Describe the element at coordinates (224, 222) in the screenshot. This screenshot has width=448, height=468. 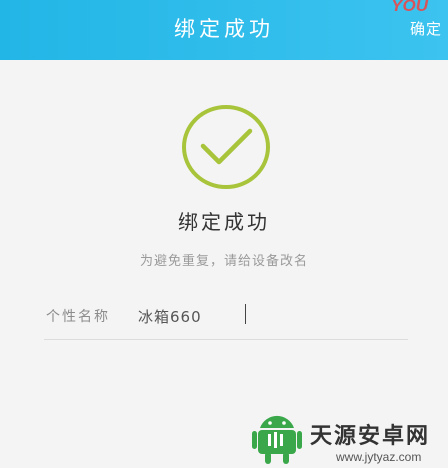
I see `status-title: 绑定成功` at that location.